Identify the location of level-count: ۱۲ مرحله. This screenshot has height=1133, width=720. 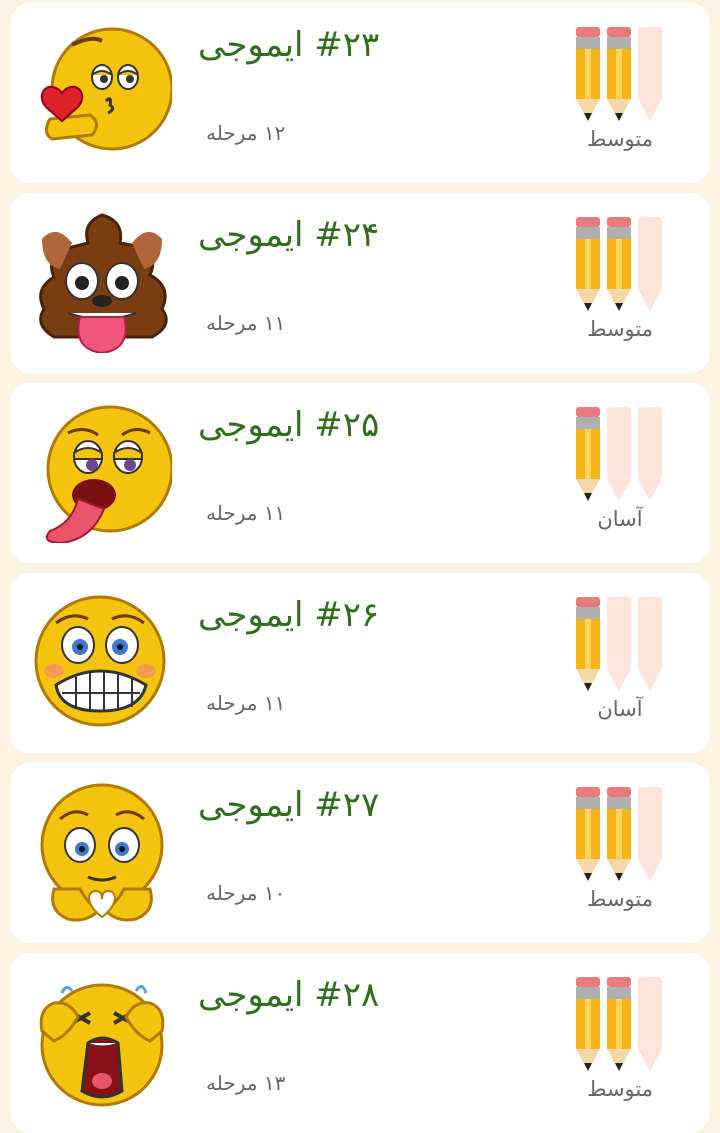
(246, 133).